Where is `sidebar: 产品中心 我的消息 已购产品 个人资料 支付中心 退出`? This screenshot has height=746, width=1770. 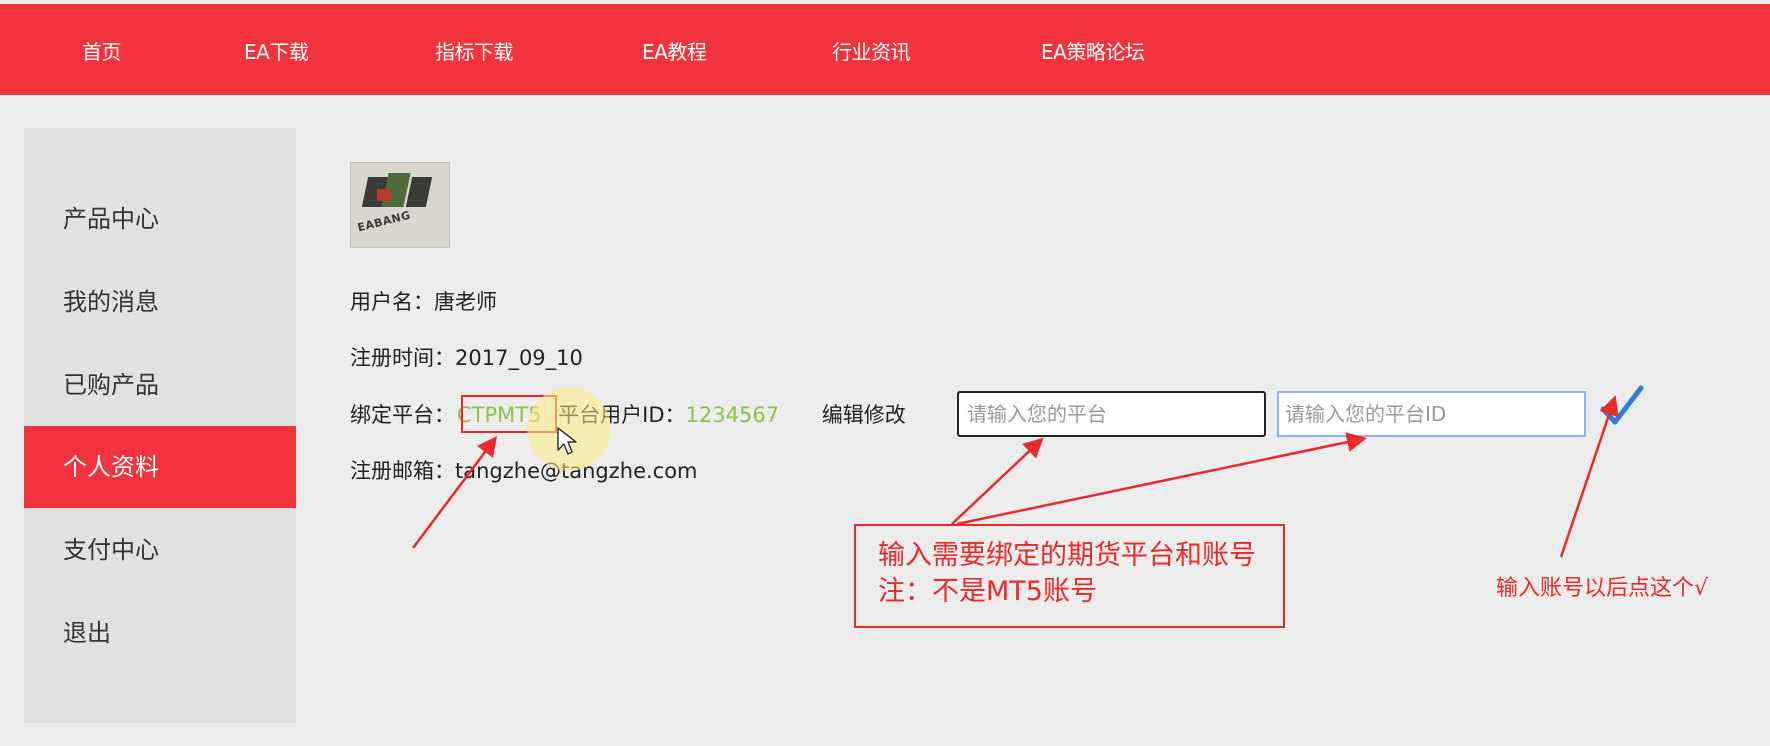 sidebar: 产品中心 我的消息 已购产品 个人资料 支付中心 退出 is located at coordinates (160, 425).